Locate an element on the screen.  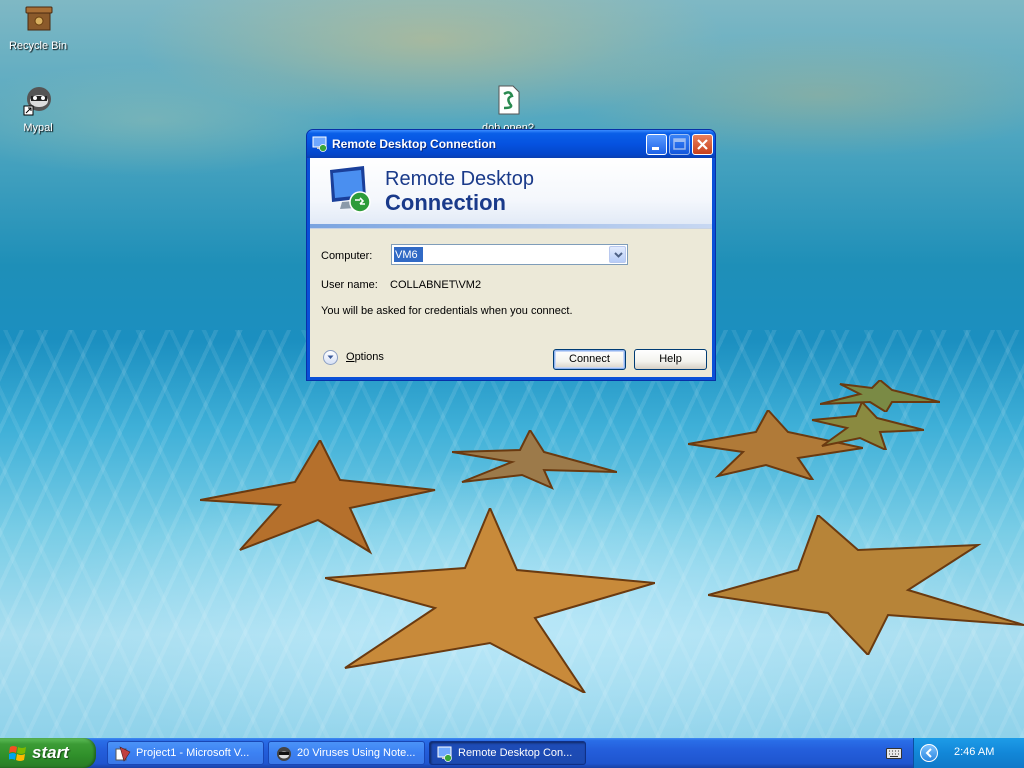
help-button: Help is located at coordinates (670, 359).